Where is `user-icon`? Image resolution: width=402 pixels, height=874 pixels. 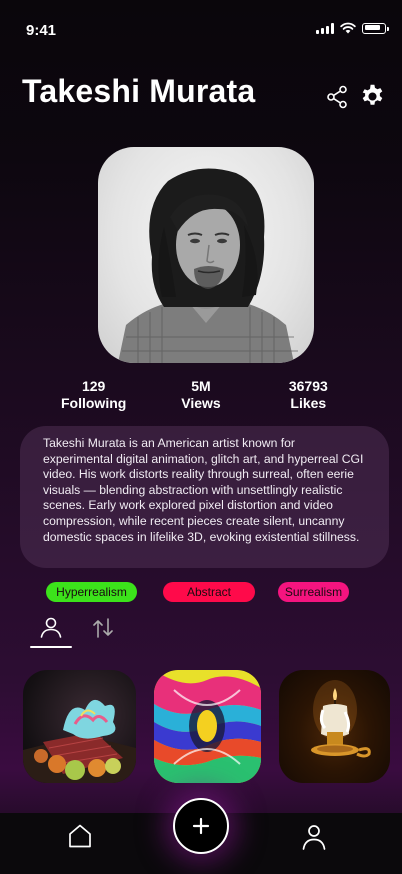 user-icon is located at coordinates (51, 627).